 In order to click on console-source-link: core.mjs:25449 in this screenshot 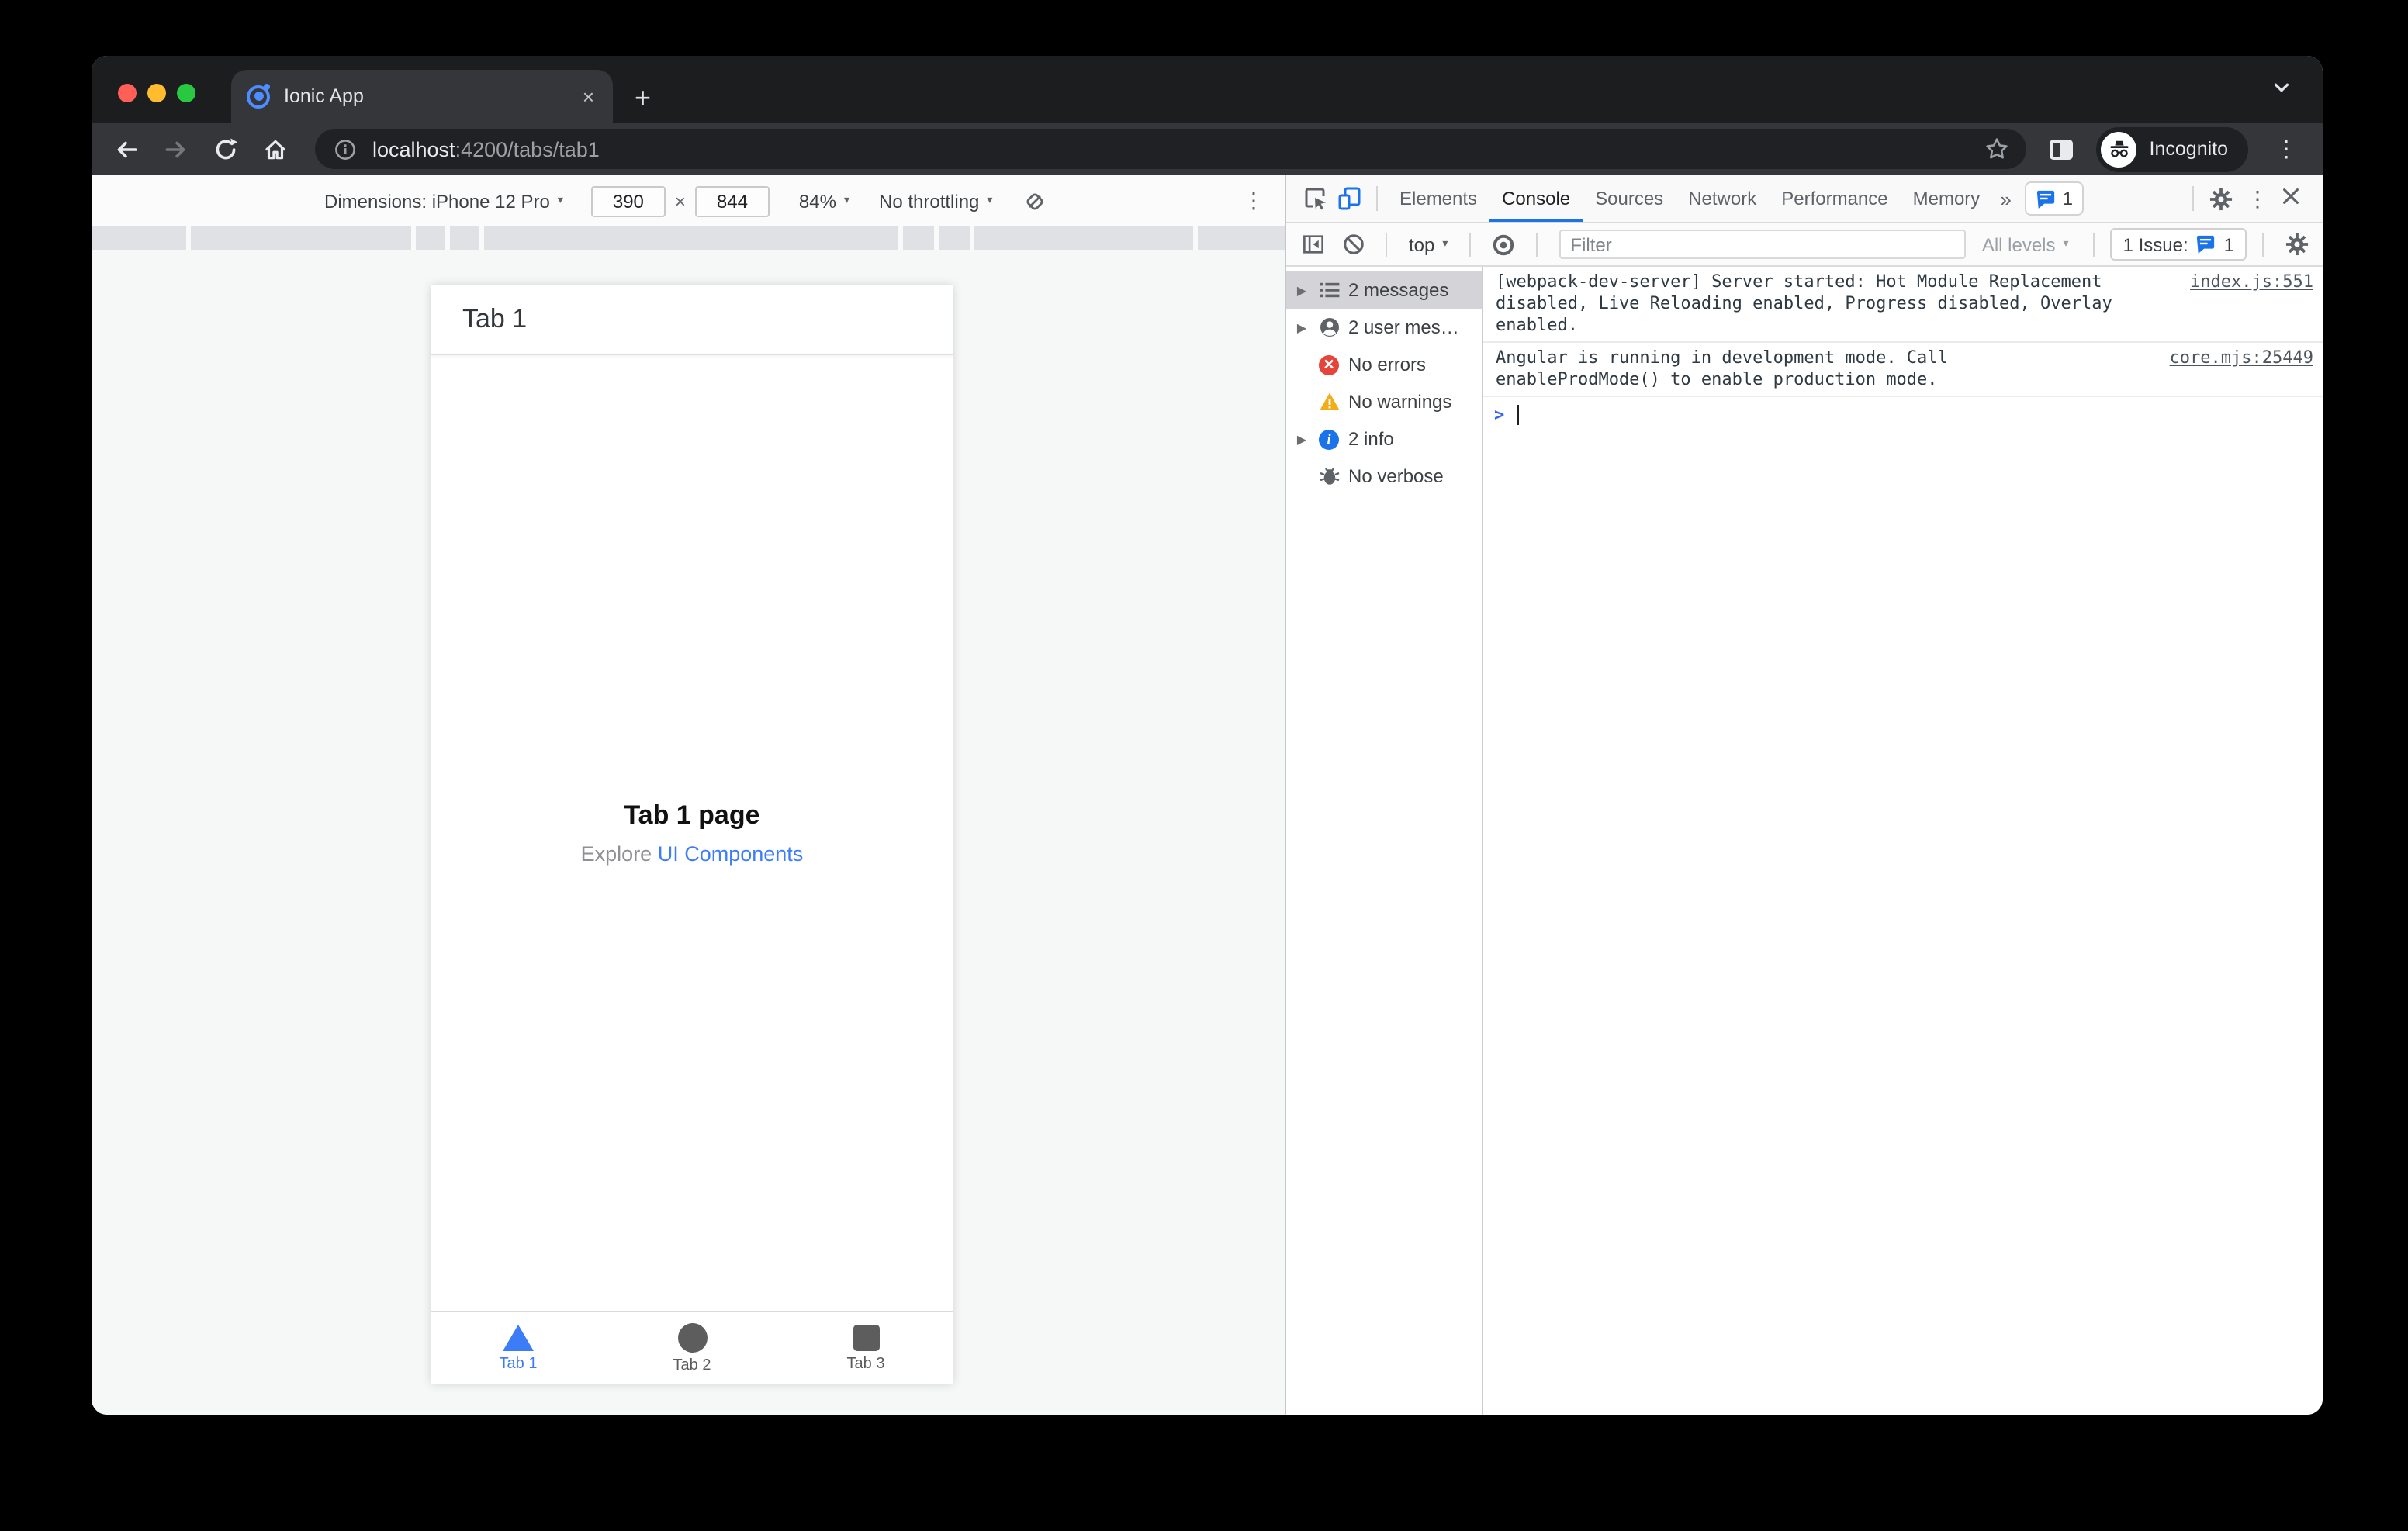, I will do `click(2233, 358)`.